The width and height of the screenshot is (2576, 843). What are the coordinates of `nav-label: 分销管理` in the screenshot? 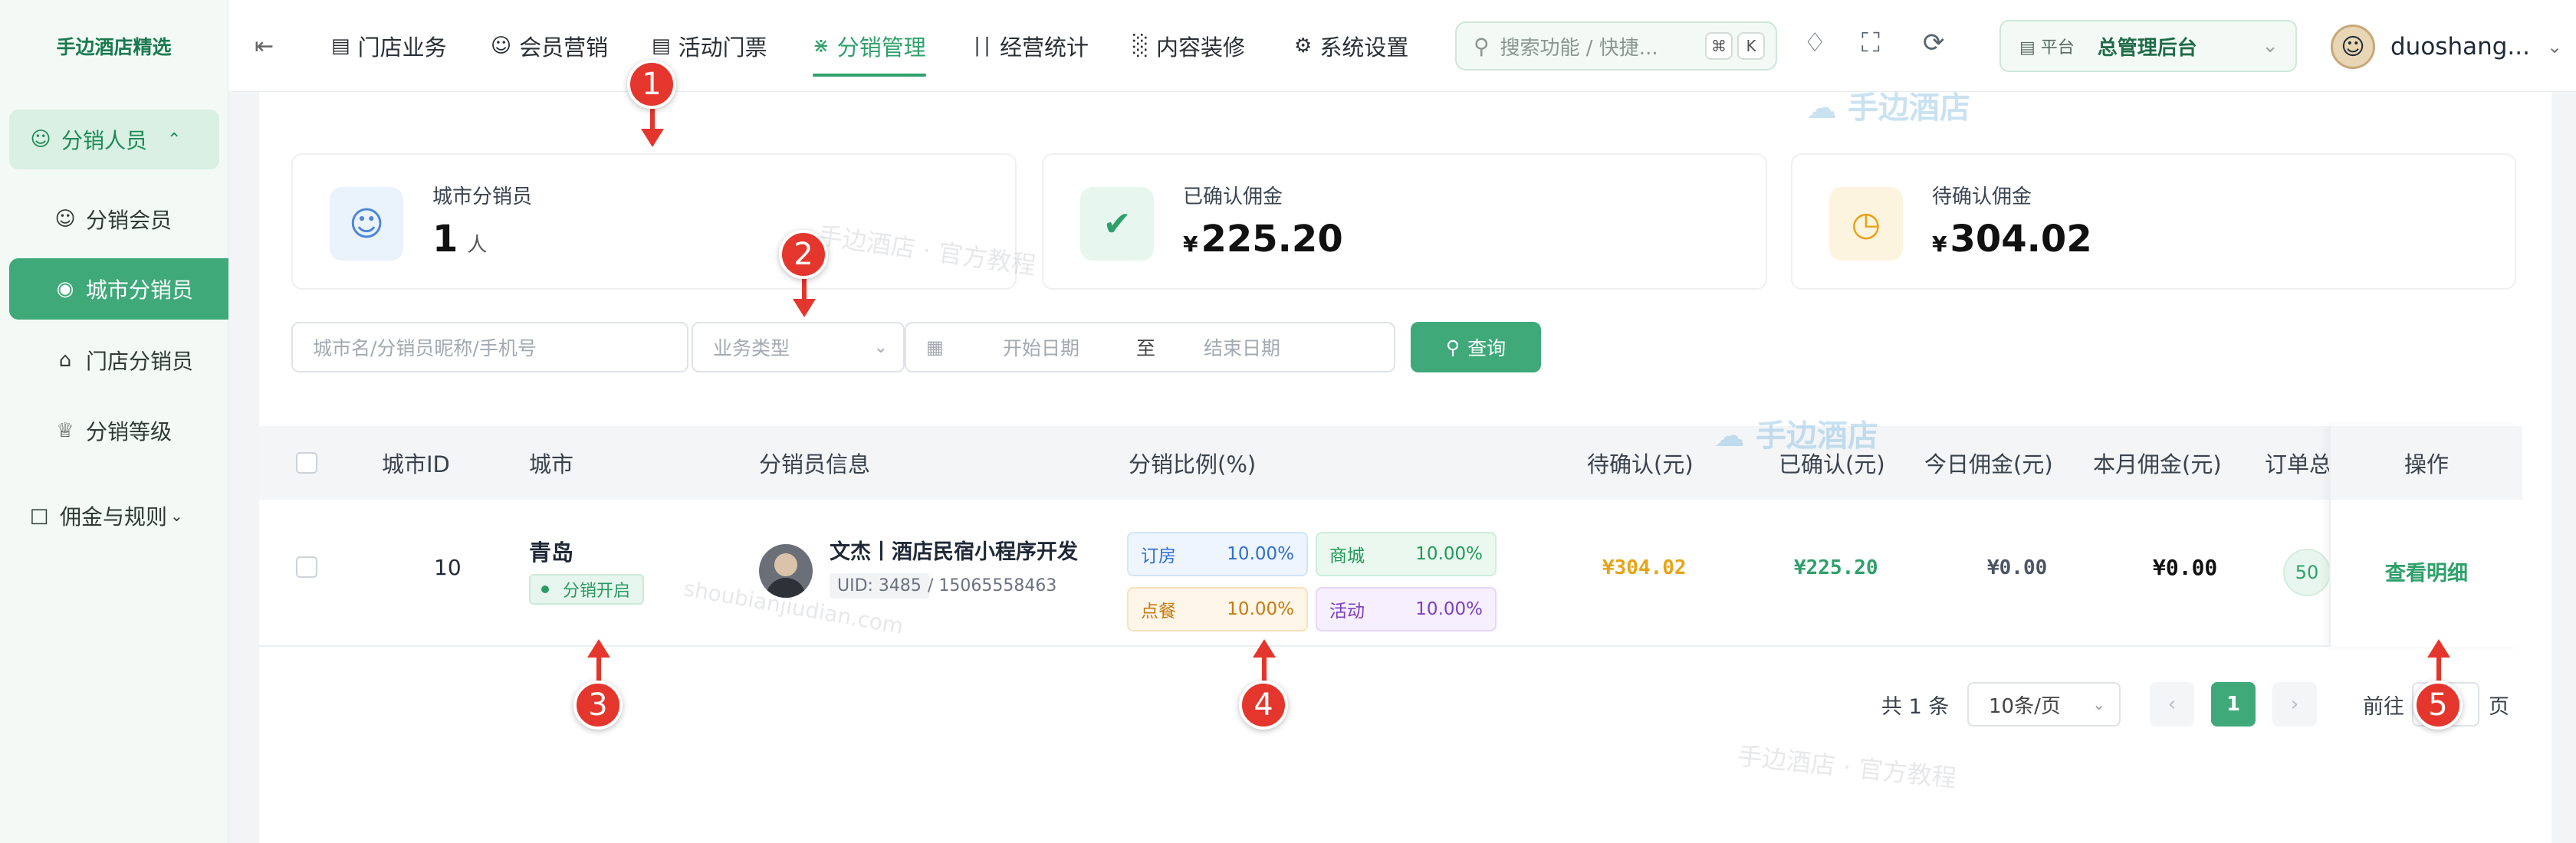 It's located at (881, 47).